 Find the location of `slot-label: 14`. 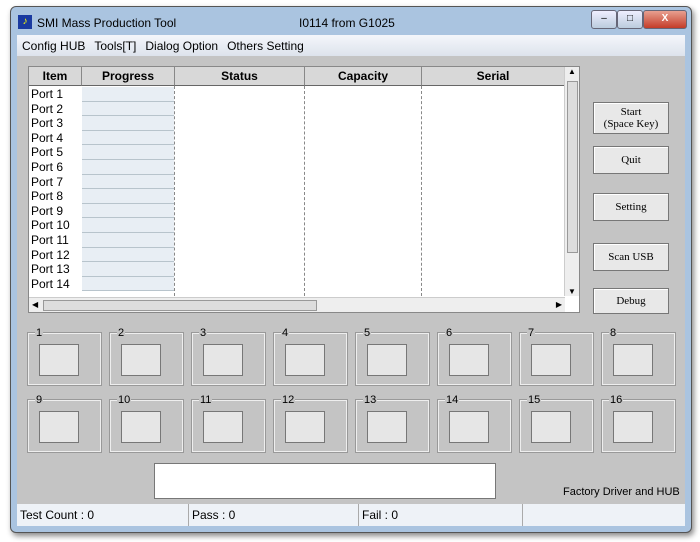

slot-label: 14 is located at coordinates (452, 400).